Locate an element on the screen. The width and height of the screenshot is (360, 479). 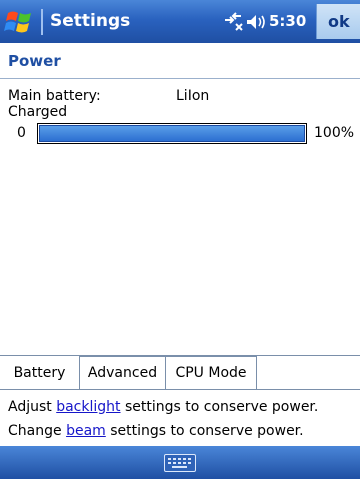
battery-status: Charged is located at coordinates (38, 112).